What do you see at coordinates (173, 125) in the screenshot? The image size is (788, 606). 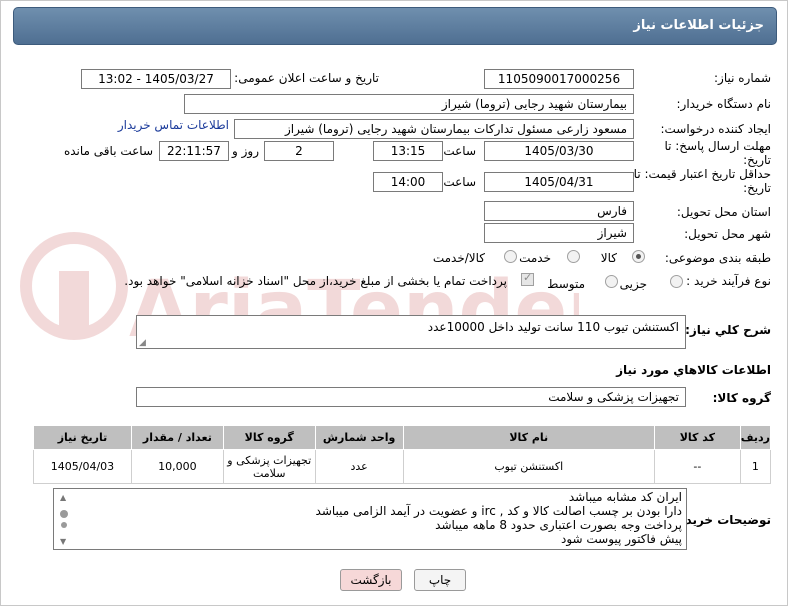 I see `contact-buyer-link: اطلاعات تماس خریدار` at bounding box center [173, 125].